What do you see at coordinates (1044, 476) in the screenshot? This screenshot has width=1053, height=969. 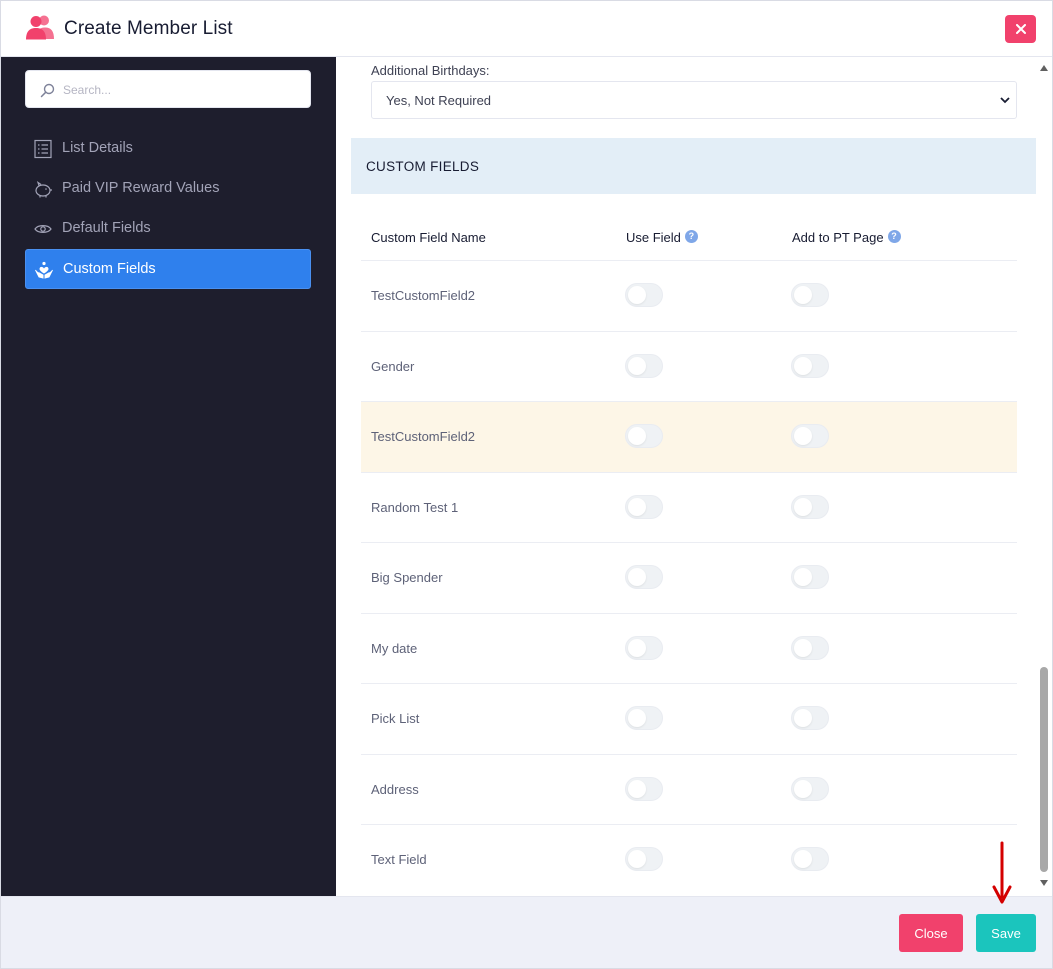 I see `main-scrollbar` at bounding box center [1044, 476].